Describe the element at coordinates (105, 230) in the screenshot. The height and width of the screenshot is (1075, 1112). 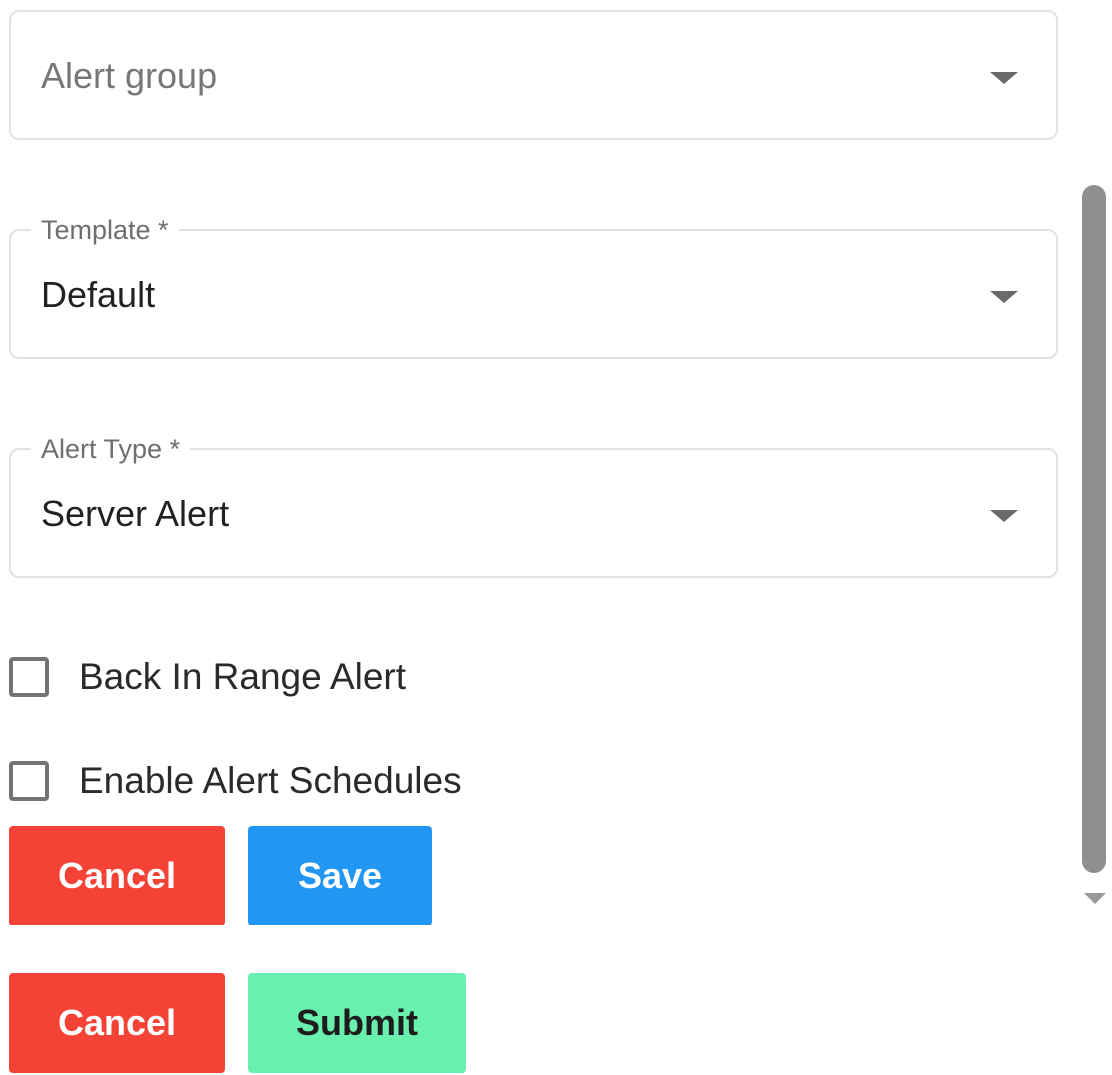
I see `template-label: Template *` at that location.